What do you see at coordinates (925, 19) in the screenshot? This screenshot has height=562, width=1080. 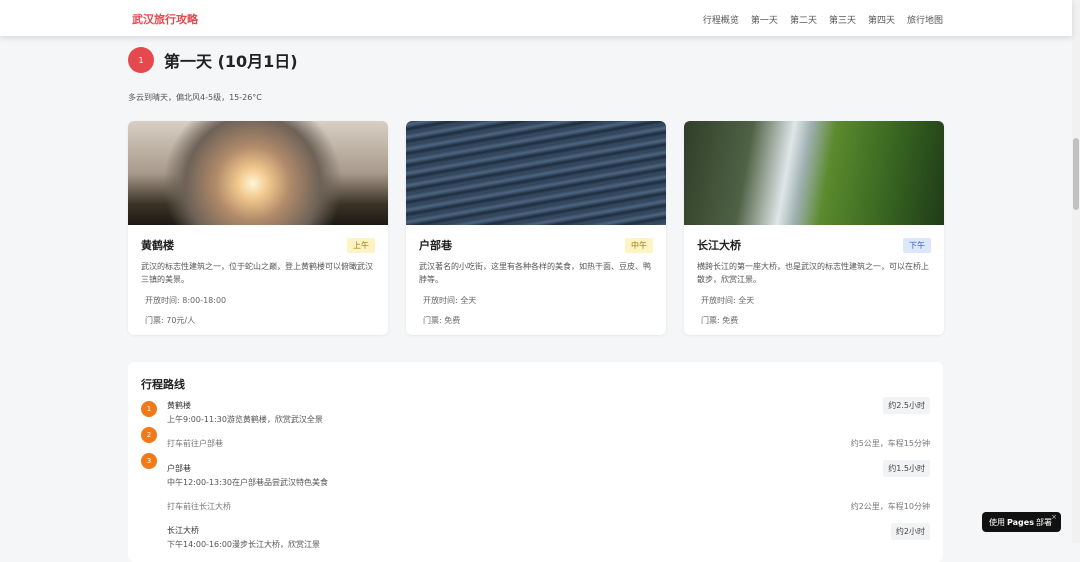 I see `nav-map: 旅行地图` at bounding box center [925, 19].